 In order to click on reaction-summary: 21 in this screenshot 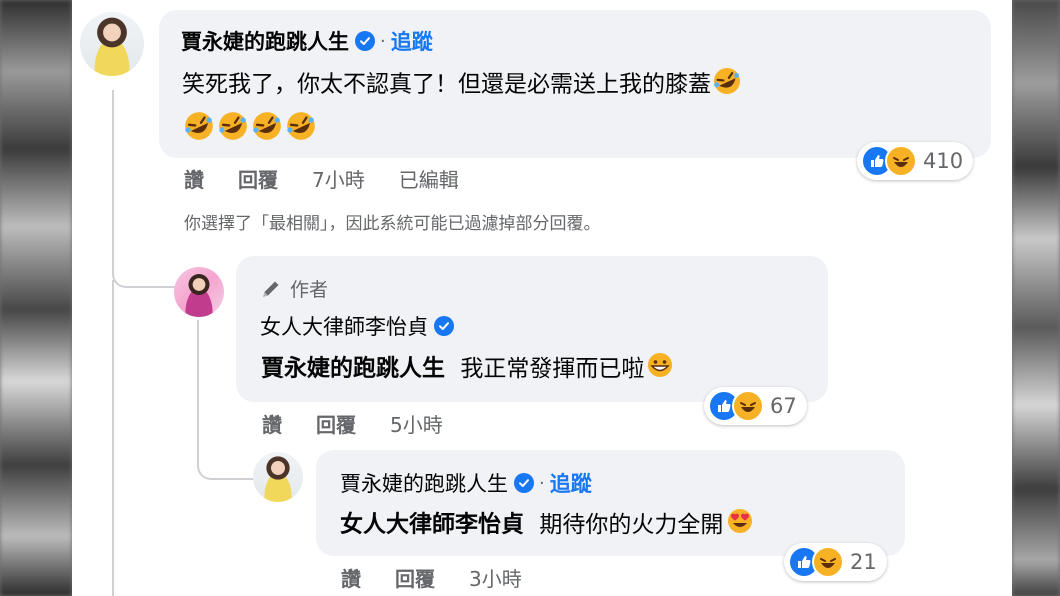, I will do `click(835, 562)`.